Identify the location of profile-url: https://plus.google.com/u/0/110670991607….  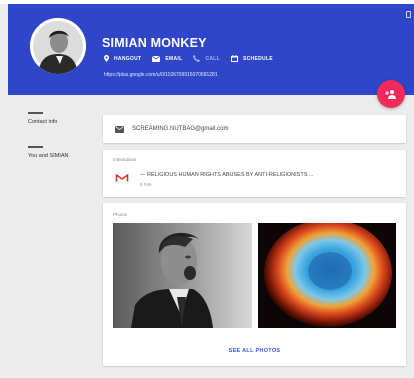
(161, 75).